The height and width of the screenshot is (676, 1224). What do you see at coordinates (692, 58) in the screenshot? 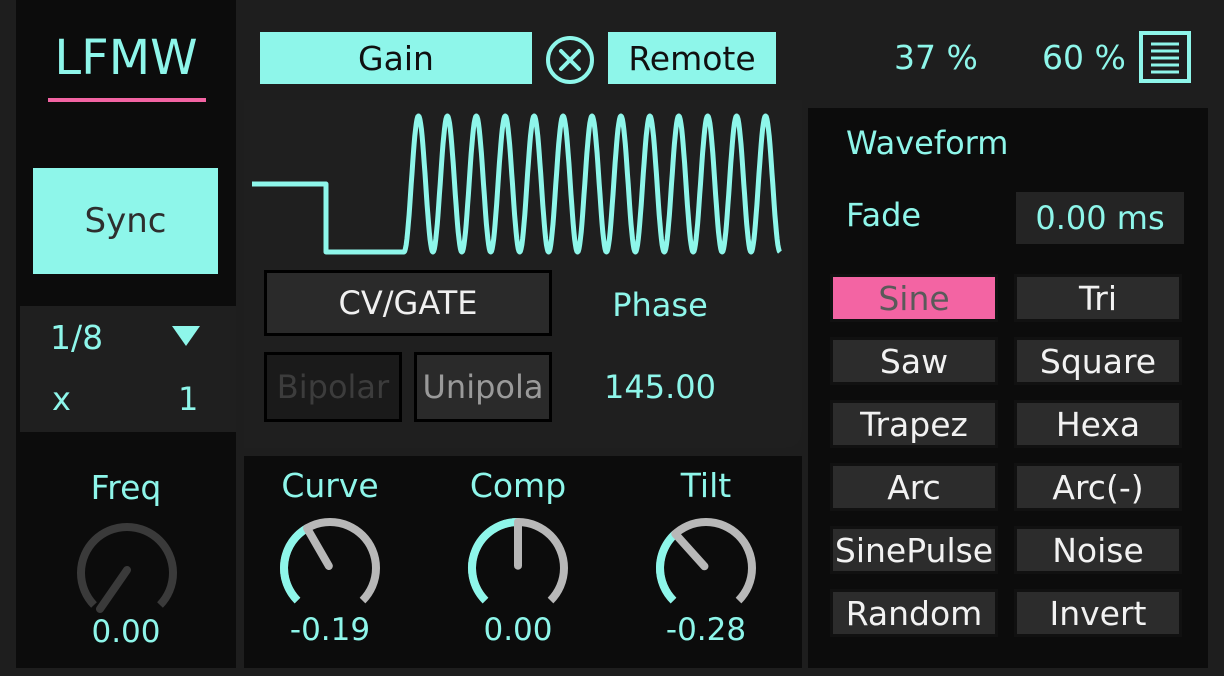
I see `remote-button: Remote` at bounding box center [692, 58].